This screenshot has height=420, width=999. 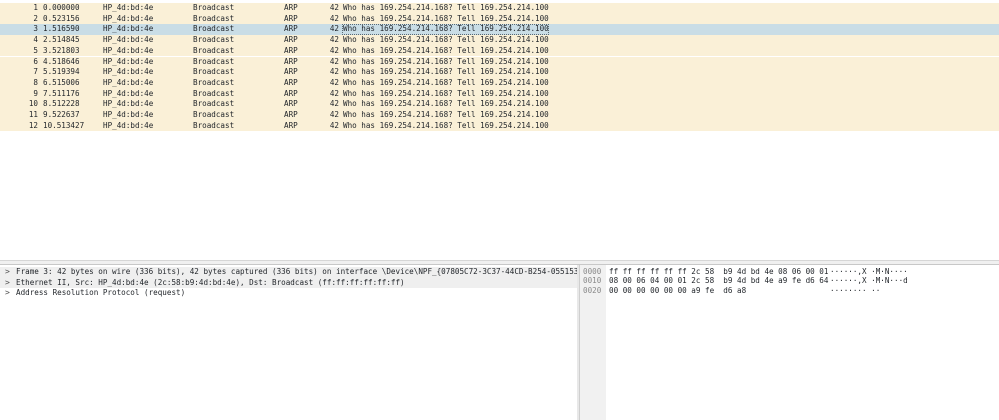 I want to click on packet-time: 1.516590, so click(x=61, y=29).